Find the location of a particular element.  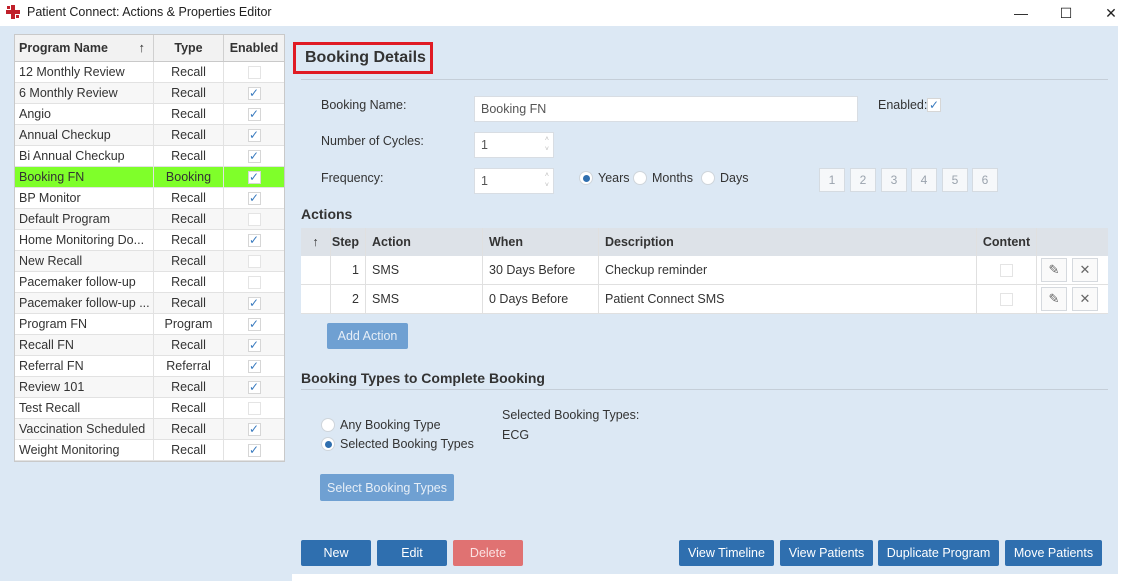

list-item: 12 Monthly Review Recall is located at coordinates (149, 72).